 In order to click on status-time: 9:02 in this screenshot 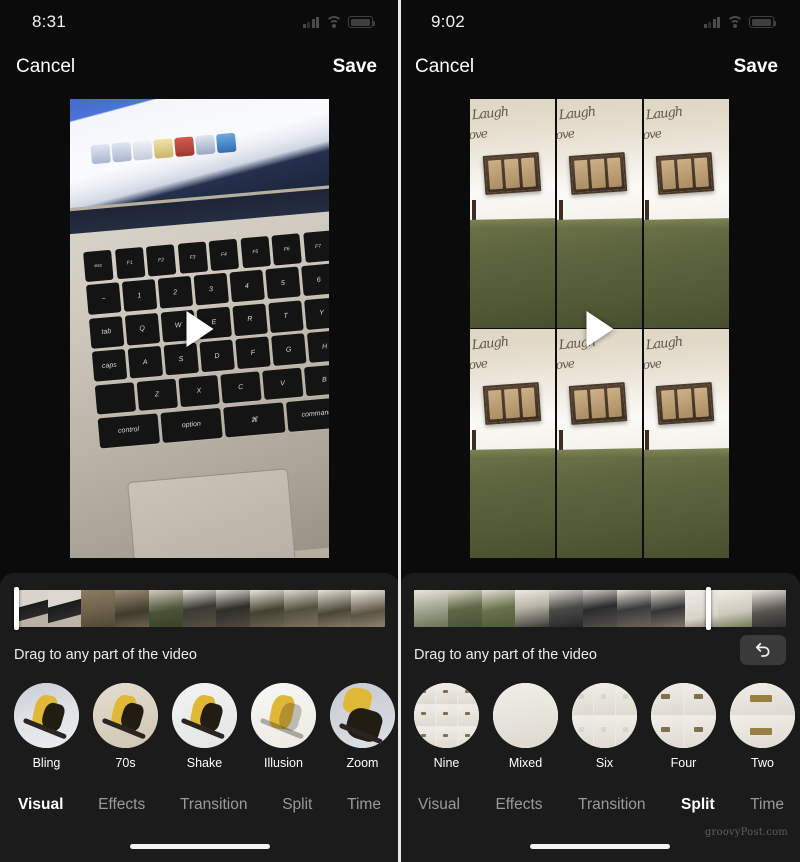, I will do `click(448, 21)`.